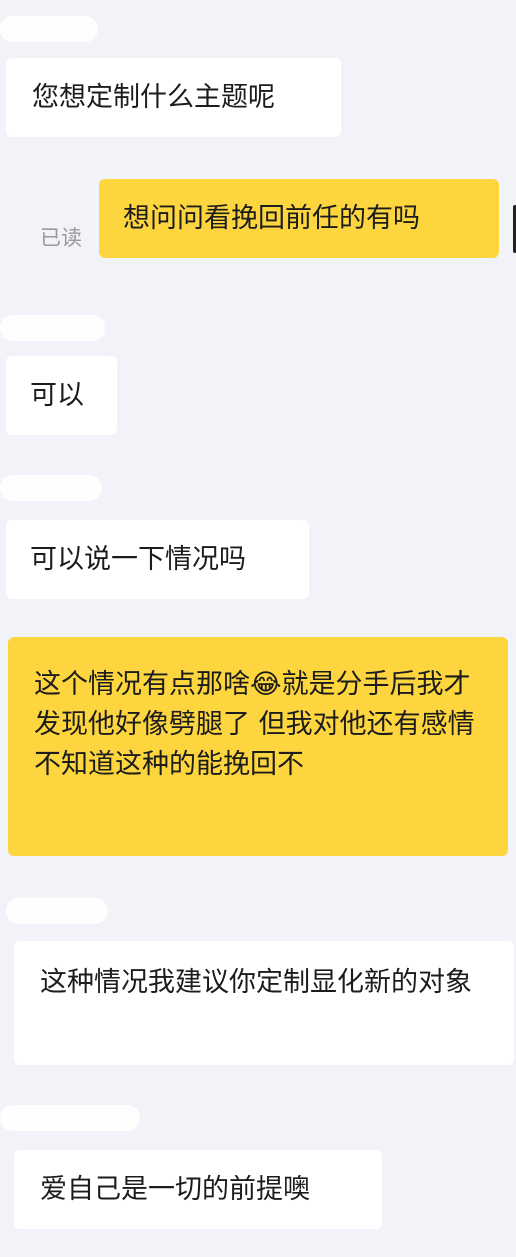  Describe the element at coordinates (61, 238) in the screenshot. I see `read-status: 已读` at that location.